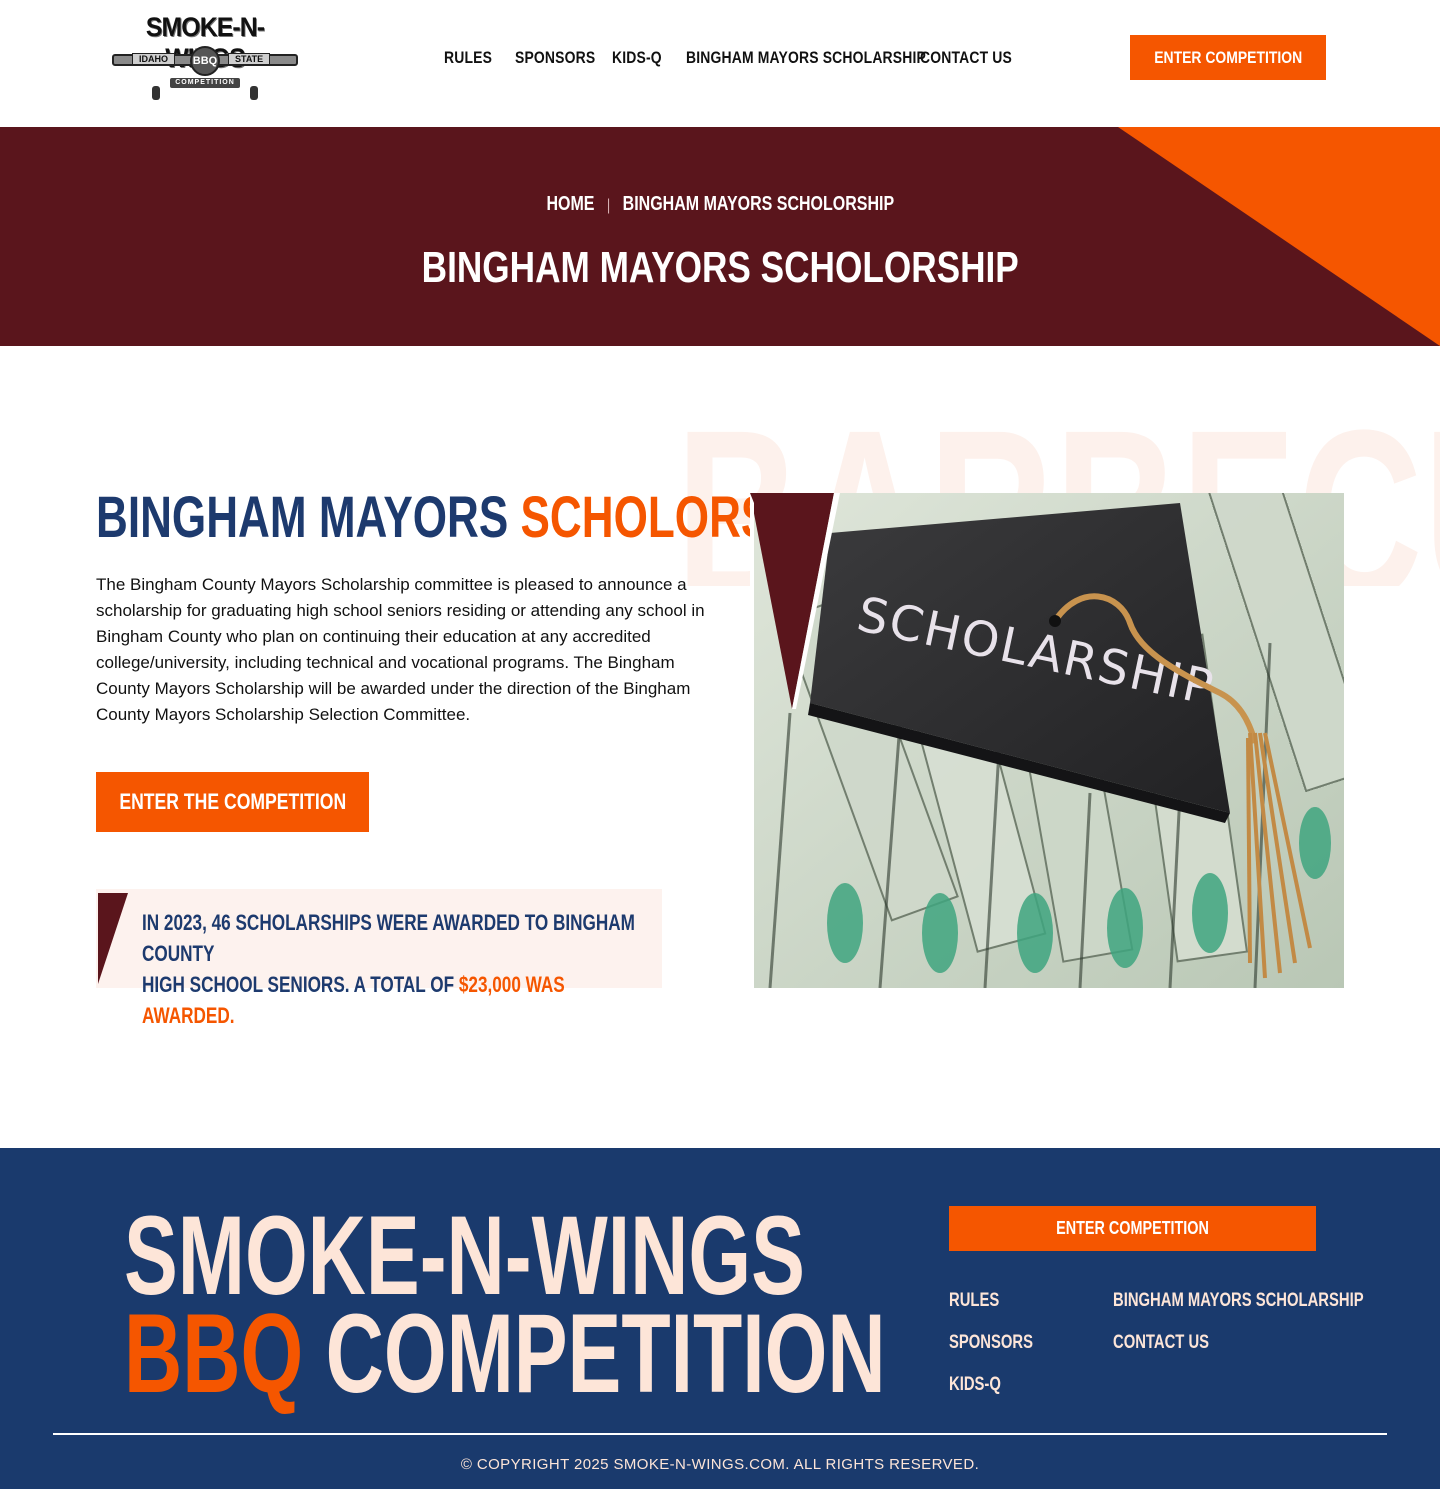 The height and width of the screenshot is (1489, 1440). What do you see at coordinates (975, 1385) in the screenshot?
I see `footer-link-kids-q: KIDS-Q` at bounding box center [975, 1385].